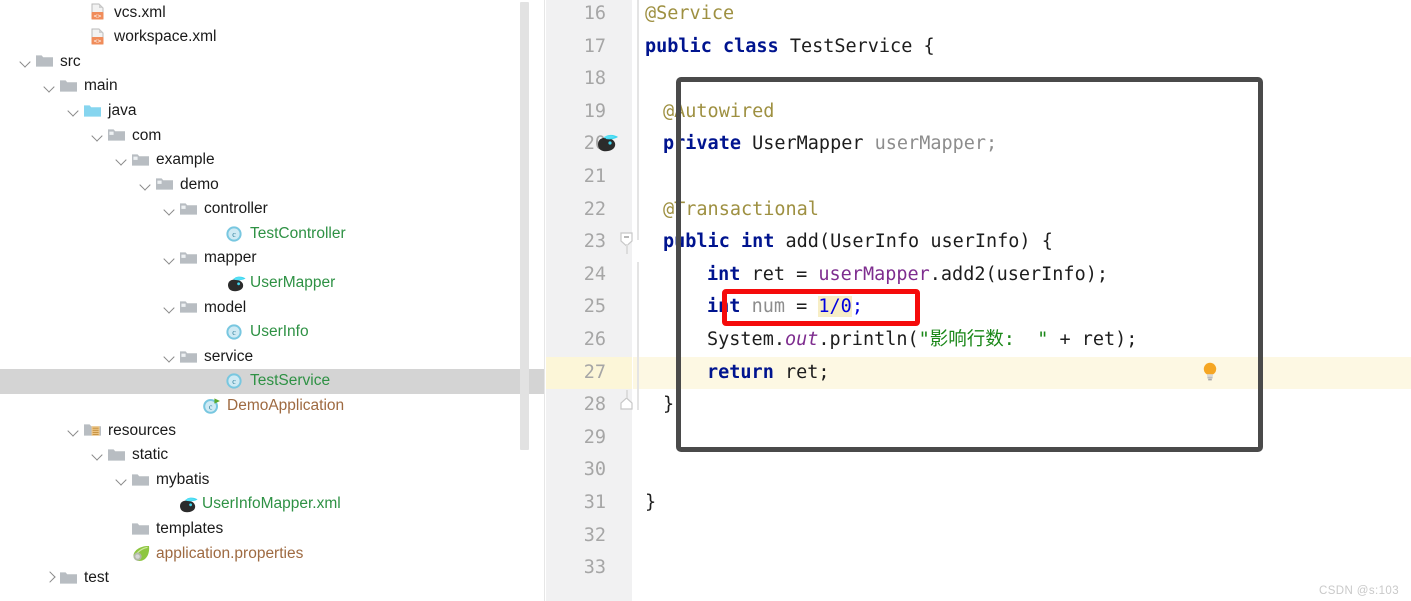 Image resolution: width=1411 pixels, height=601 pixels. I want to click on tree-item-userinfomapper-xml: UserInfoMapper.xml, so click(272, 504).